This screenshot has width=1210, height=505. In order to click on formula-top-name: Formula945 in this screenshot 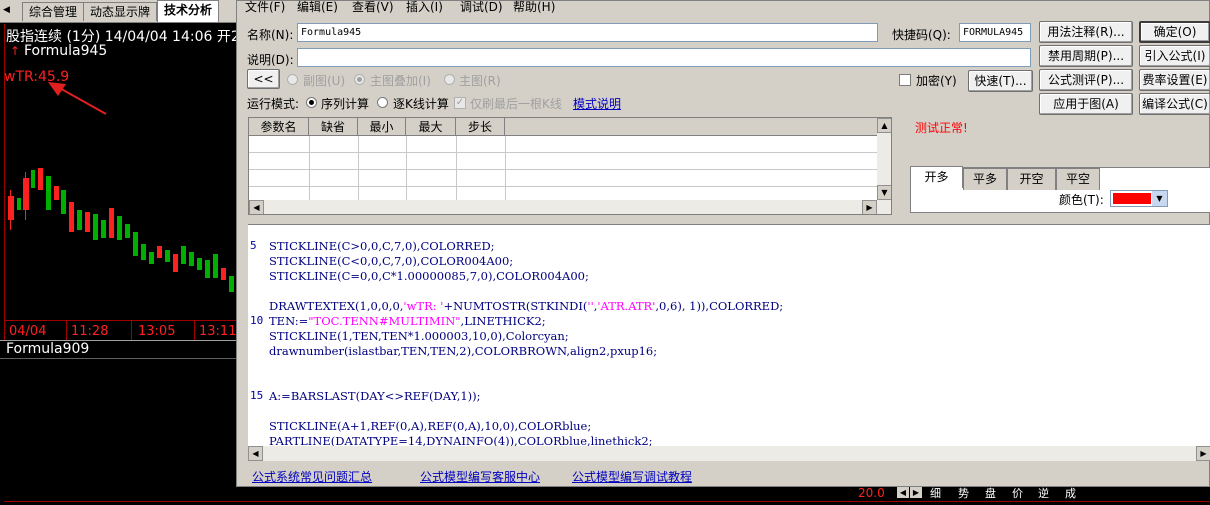, I will do `click(66, 51)`.